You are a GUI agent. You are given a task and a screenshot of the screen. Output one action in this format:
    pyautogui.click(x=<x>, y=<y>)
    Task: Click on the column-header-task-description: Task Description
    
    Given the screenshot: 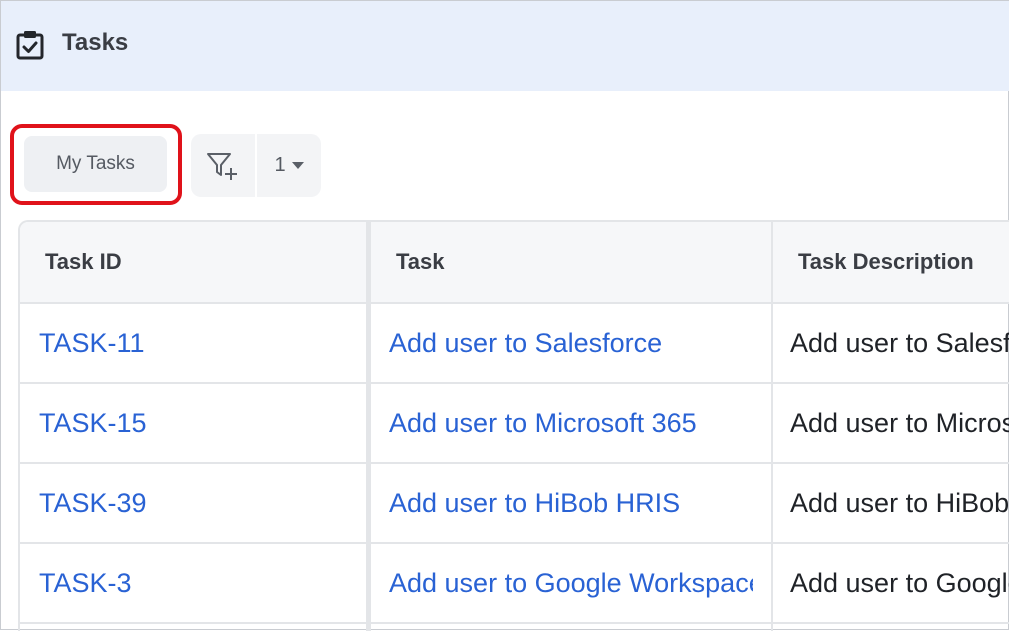 What is the action you would take?
    pyautogui.click(x=891, y=262)
    